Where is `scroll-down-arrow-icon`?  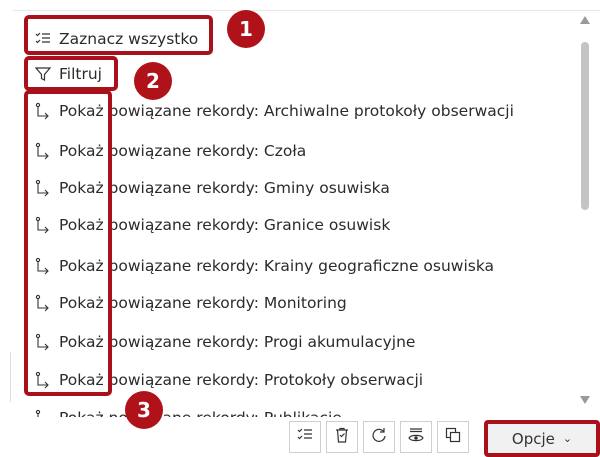 scroll-down-arrow-icon is located at coordinates (585, 400).